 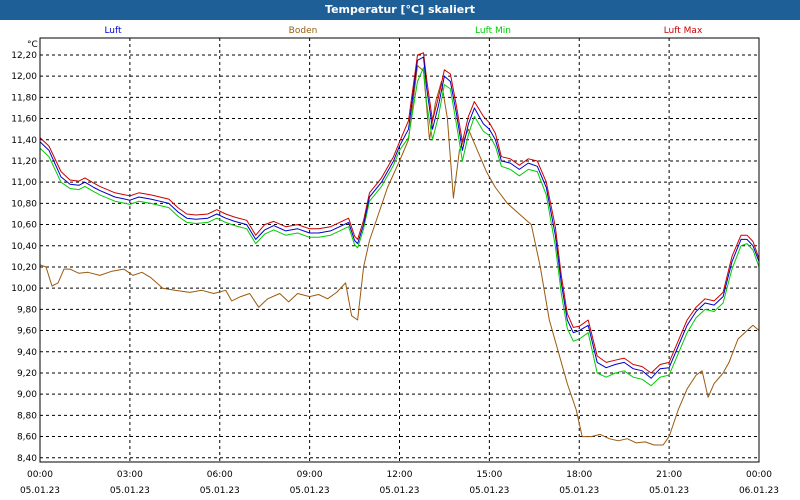 What do you see at coordinates (403, 31) in the screenshot?
I see `legend: Luft Boden Luft Min Luft Max` at bounding box center [403, 31].